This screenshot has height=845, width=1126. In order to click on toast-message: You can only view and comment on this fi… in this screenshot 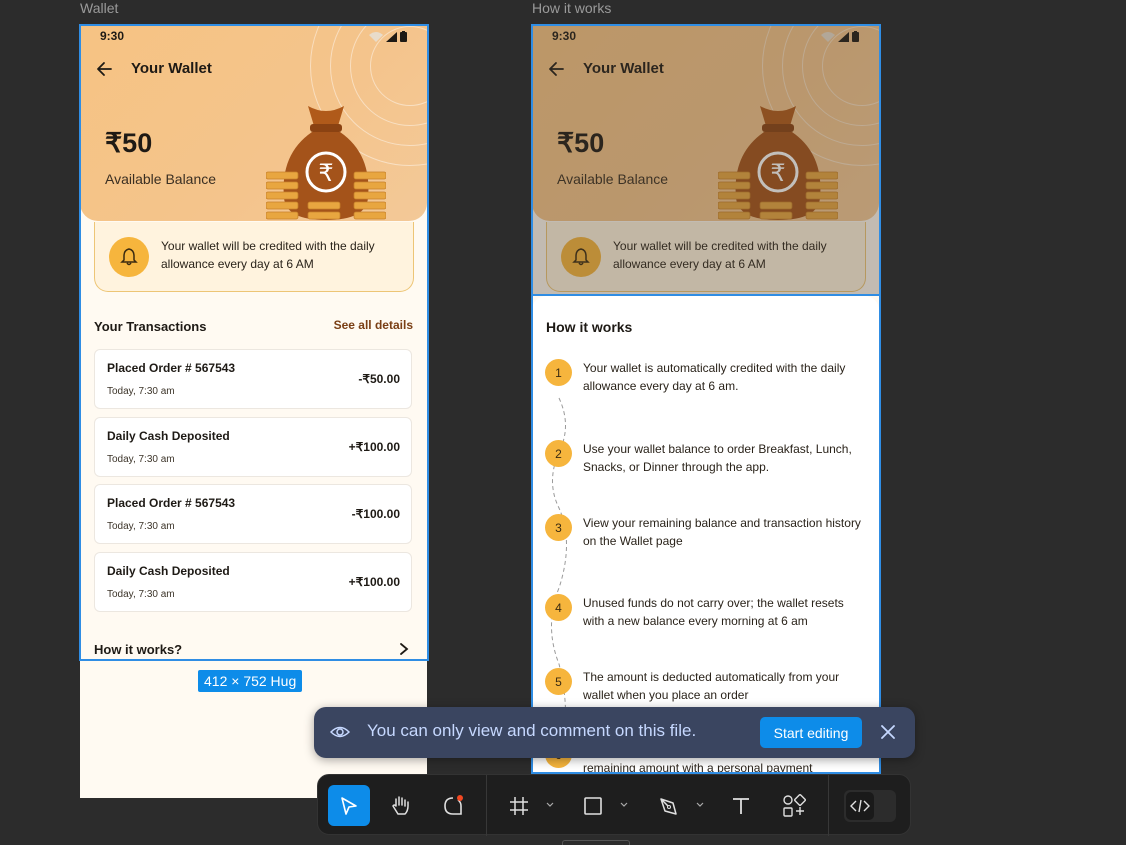, I will do `click(532, 730)`.